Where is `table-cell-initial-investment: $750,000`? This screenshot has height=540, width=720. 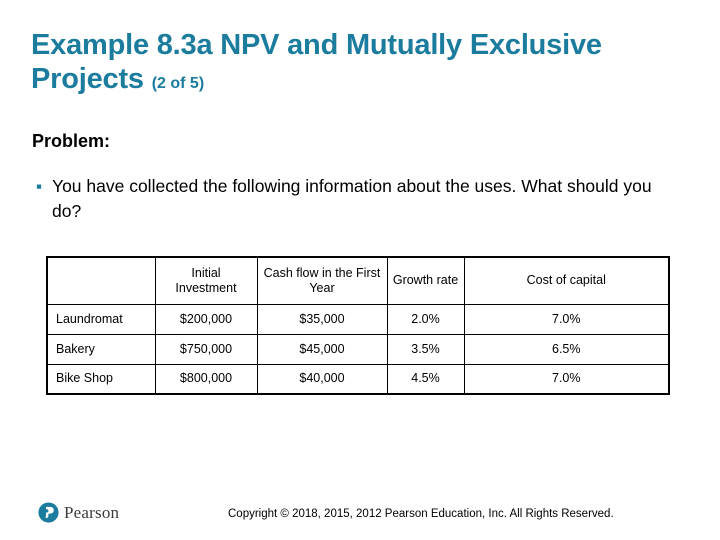
table-cell-initial-investment: $750,000 is located at coordinates (206, 349).